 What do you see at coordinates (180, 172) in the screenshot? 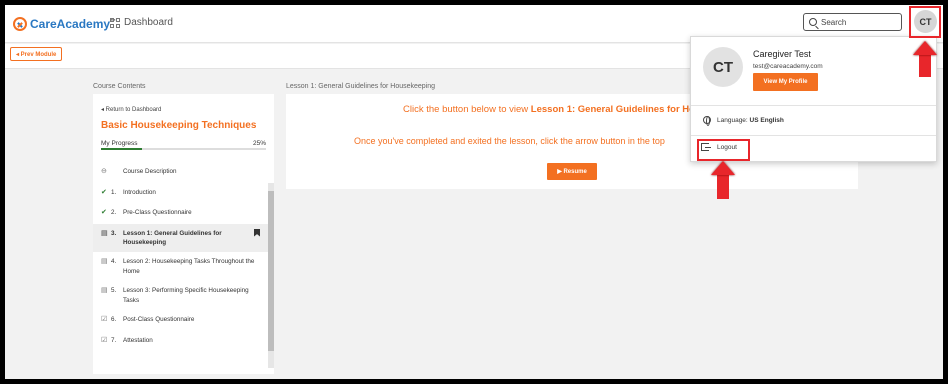
I see `sidebar-item: ⊖ Course Description` at bounding box center [180, 172].